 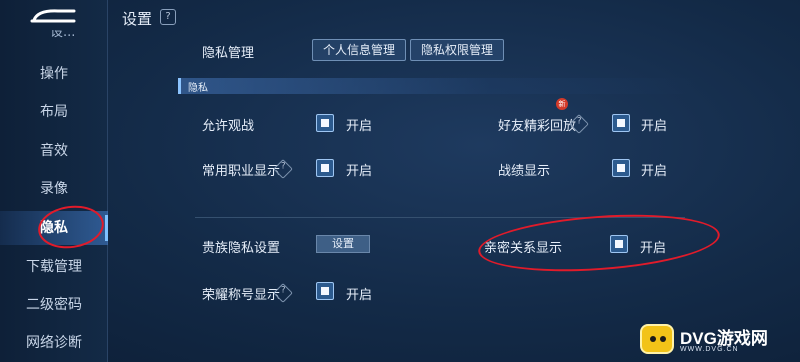 I want to click on privacy-management-label: 隐私管理, so click(x=228, y=53).